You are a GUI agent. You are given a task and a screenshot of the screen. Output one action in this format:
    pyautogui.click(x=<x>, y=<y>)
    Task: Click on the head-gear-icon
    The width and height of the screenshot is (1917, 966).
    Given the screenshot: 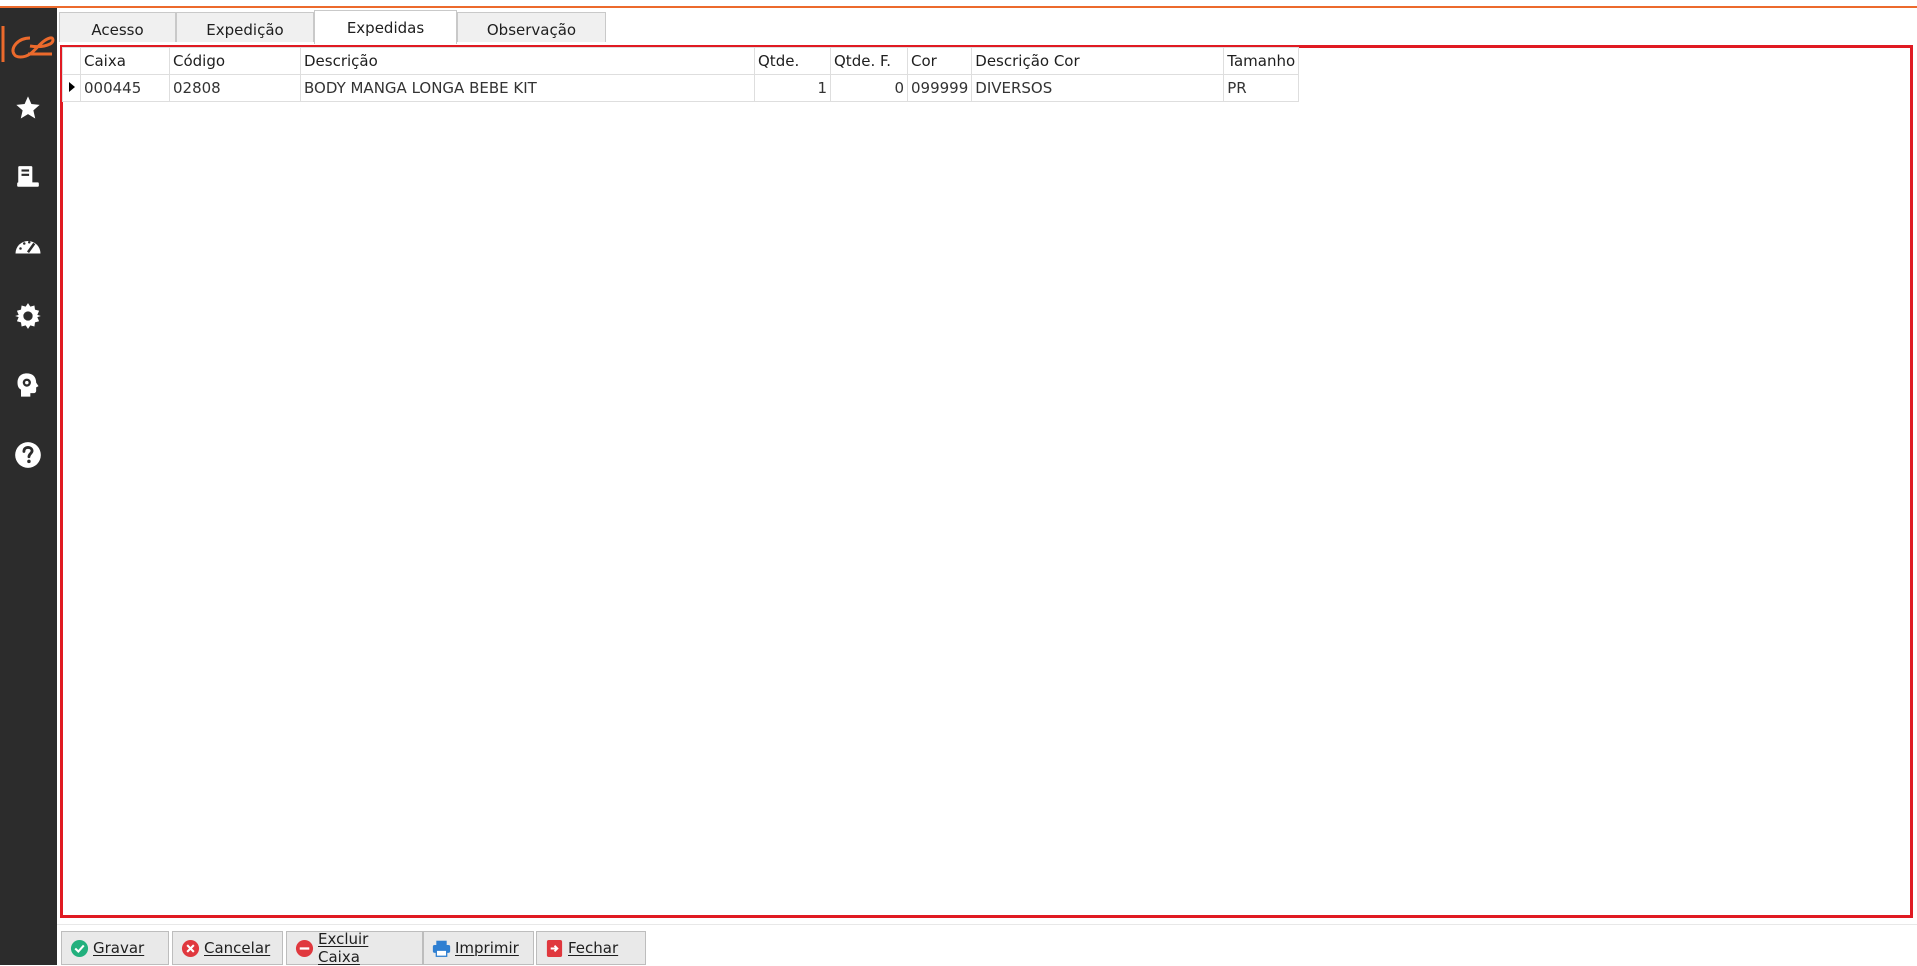 What is the action you would take?
    pyautogui.click(x=28, y=385)
    